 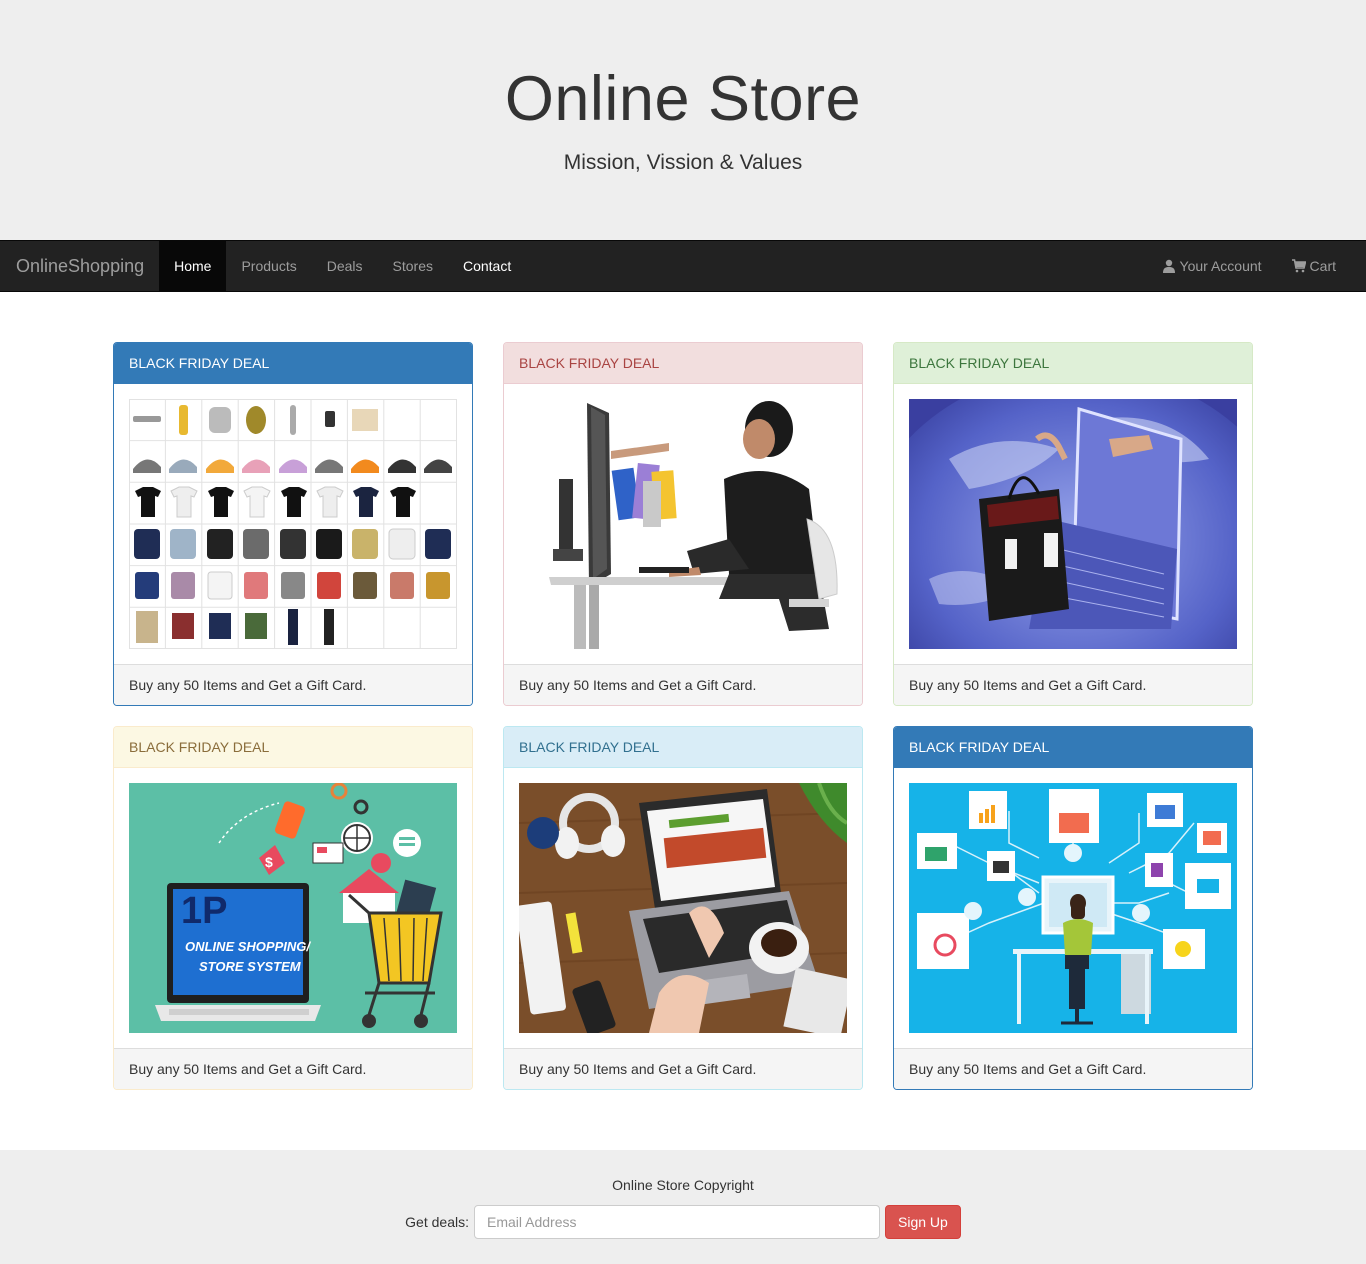 I want to click on network-workstation-illustration-image, so click(x=1073, y=908).